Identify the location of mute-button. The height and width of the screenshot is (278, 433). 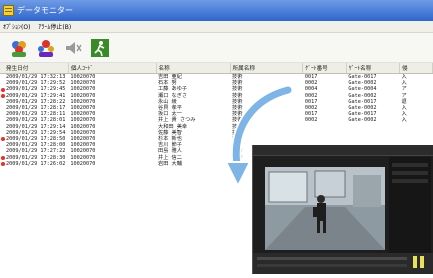
(73, 48).